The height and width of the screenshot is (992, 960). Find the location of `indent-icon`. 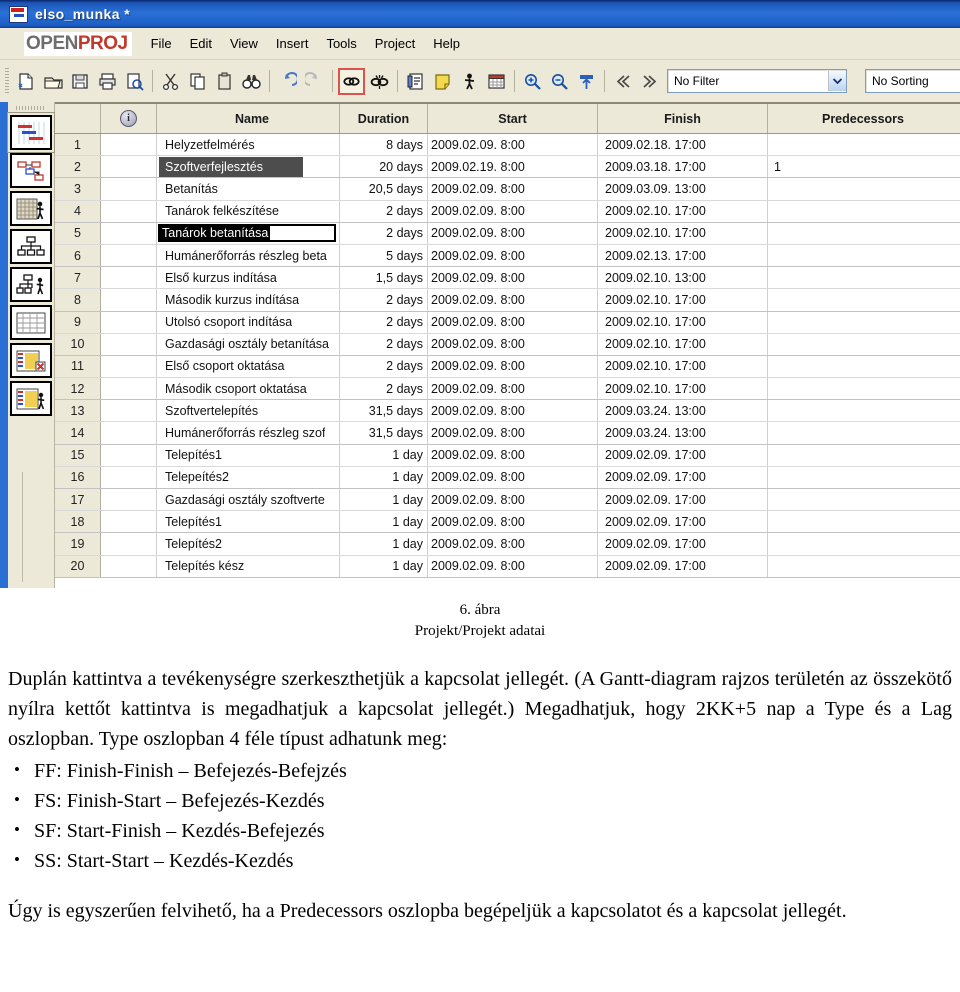

indent-icon is located at coordinates (649, 81).